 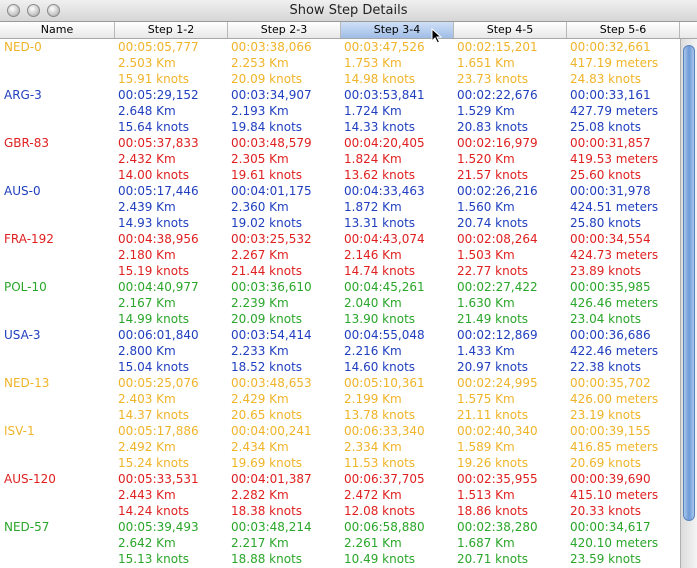 I want to click on step-speed: 14.00 knots, so click(x=154, y=175).